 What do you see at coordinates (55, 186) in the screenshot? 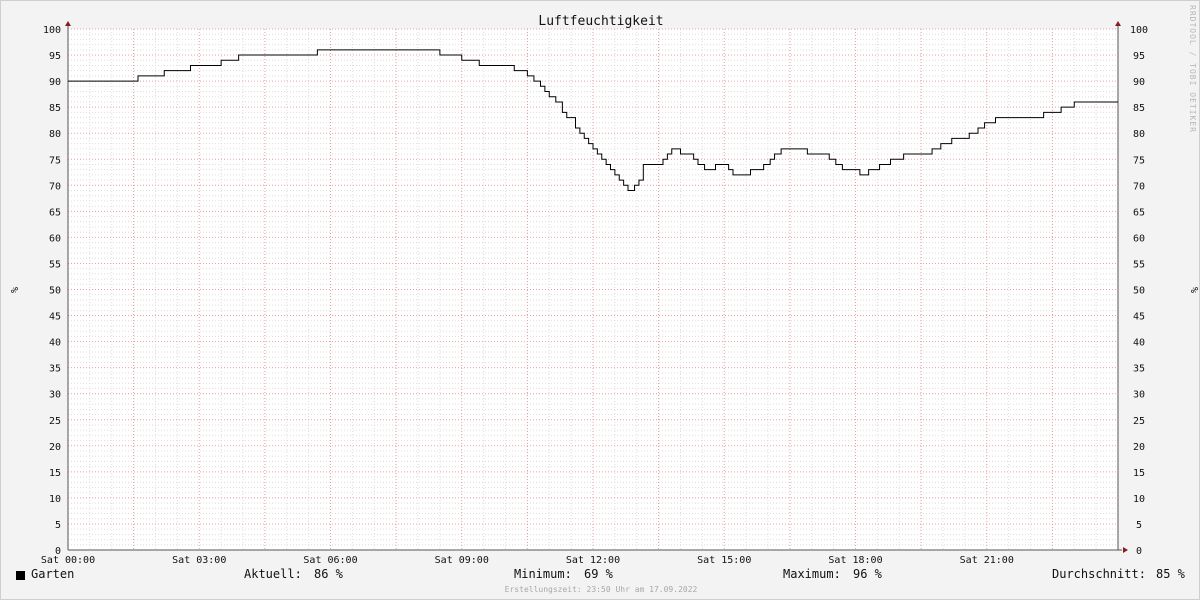
I see `y-tick-label-left: 70` at bounding box center [55, 186].